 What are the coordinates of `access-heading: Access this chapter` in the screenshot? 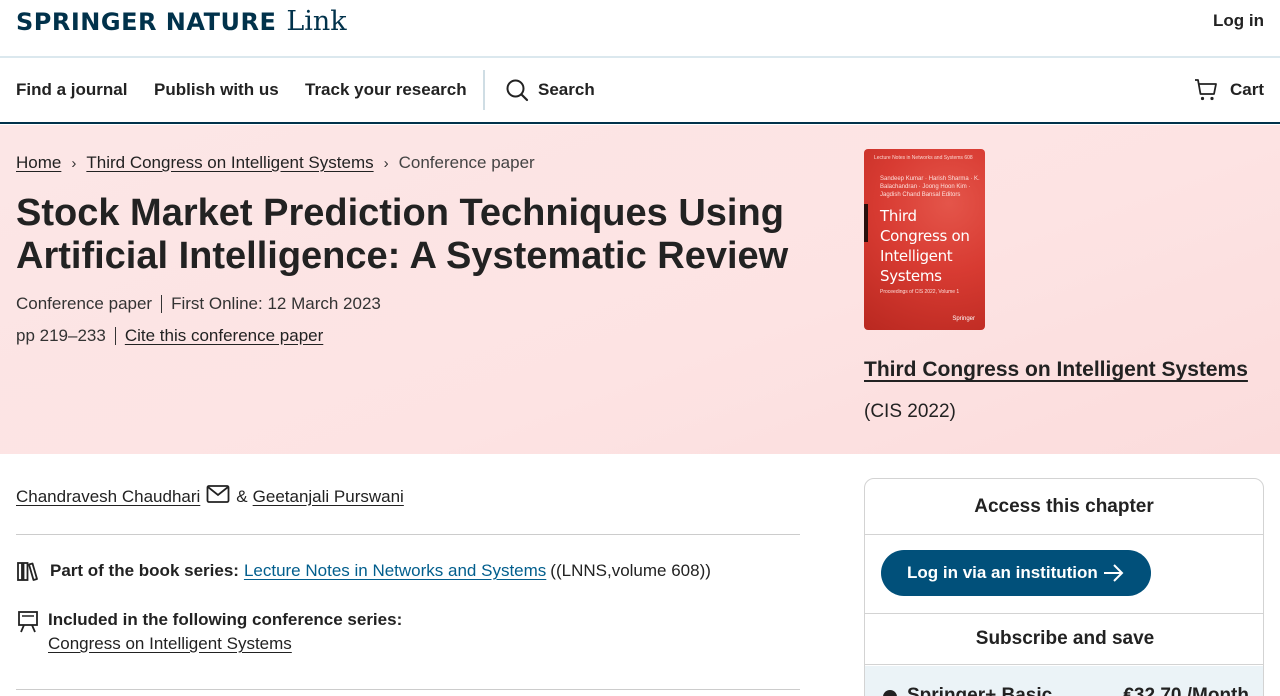 It's located at (1064, 507).